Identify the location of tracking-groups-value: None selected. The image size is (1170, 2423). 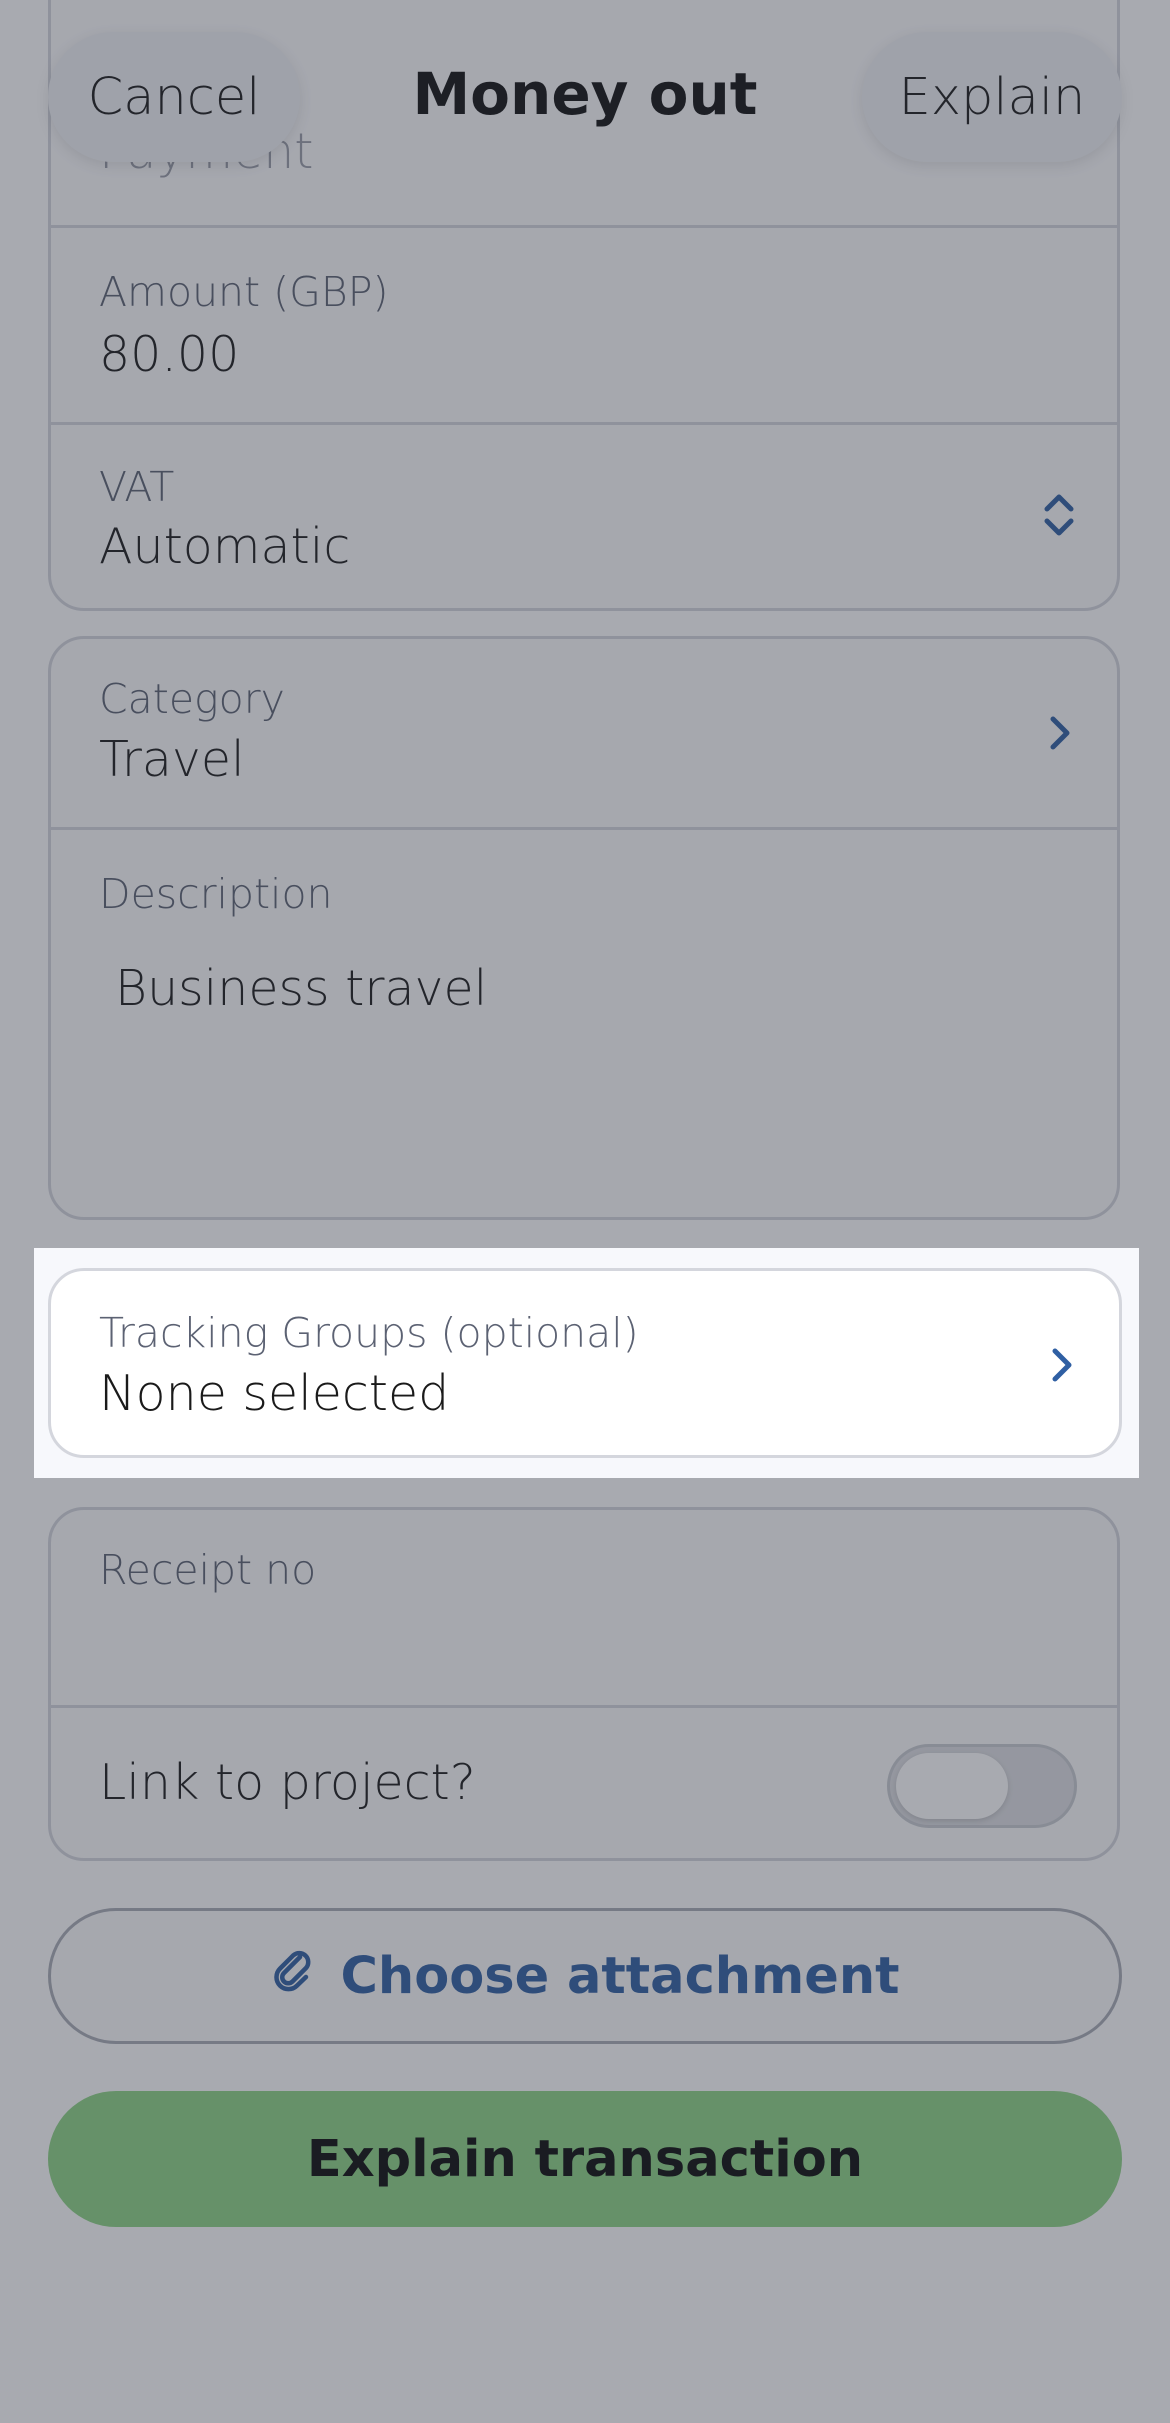
(274, 1393).